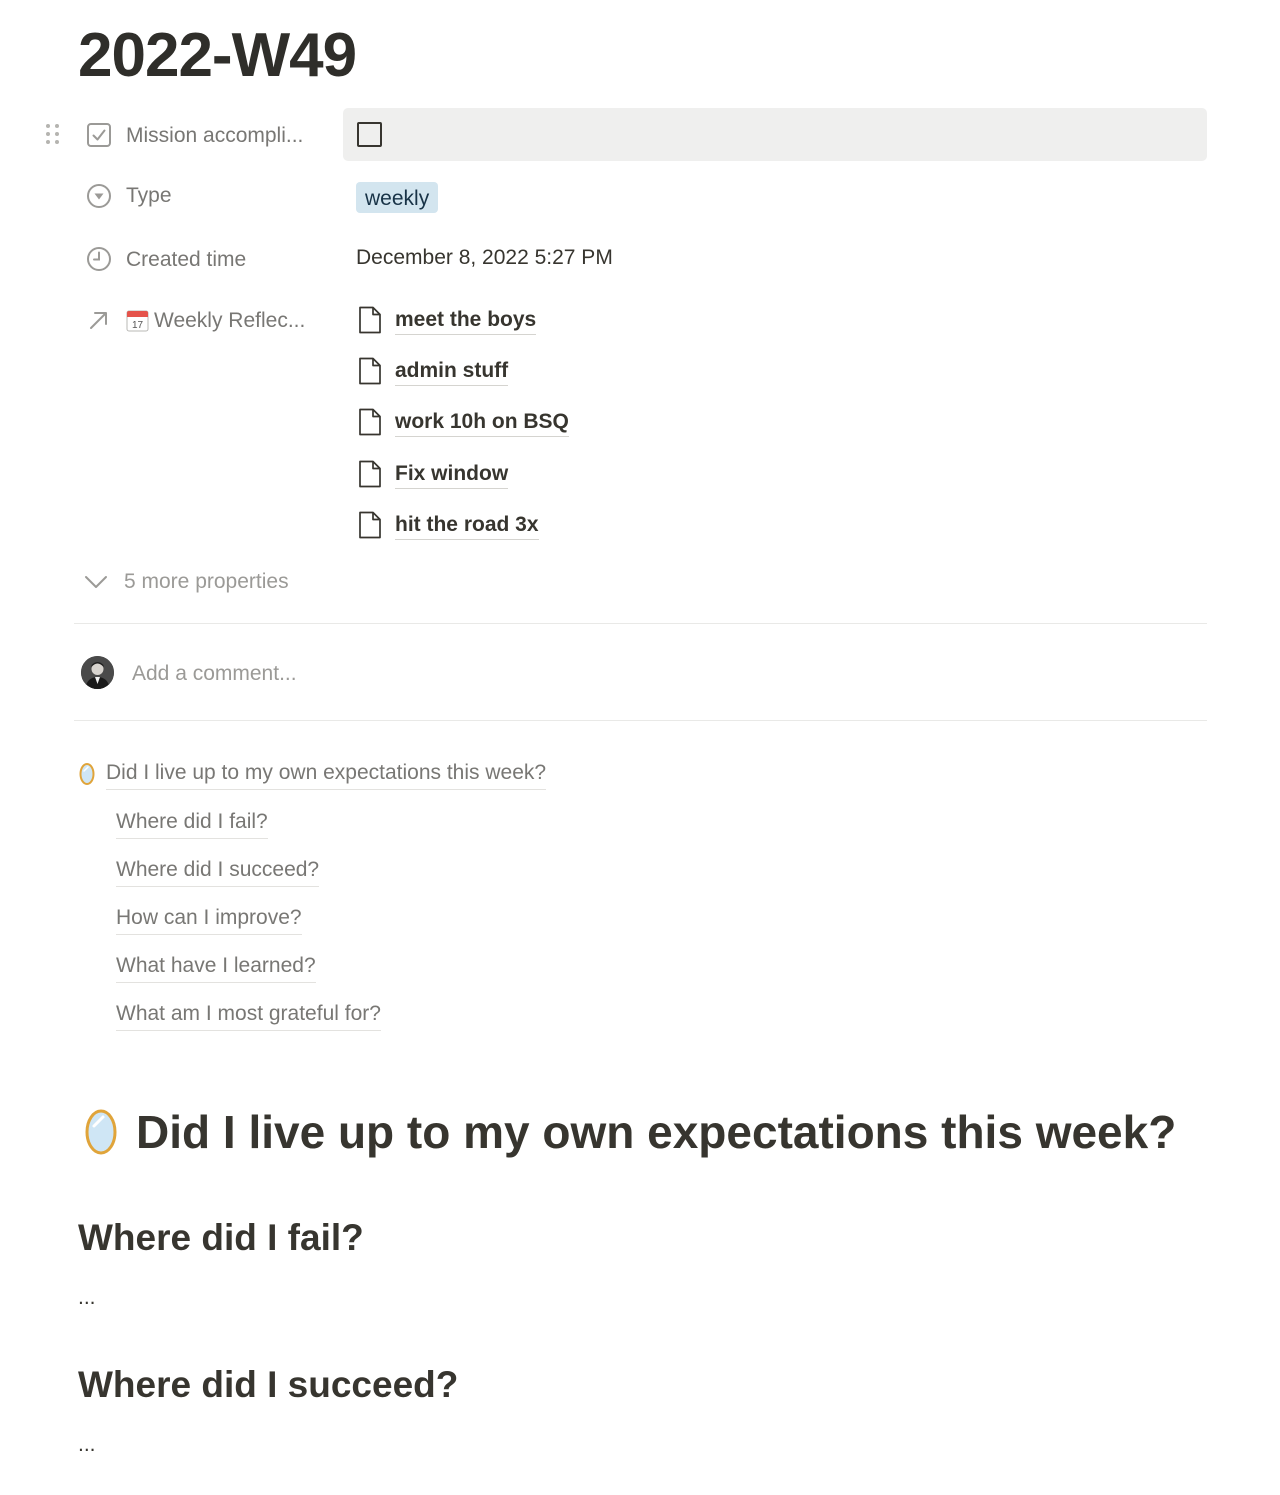 The width and height of the screenshot is (1280, 1495). I want to click on mission-checkbox, so click(369, 134).